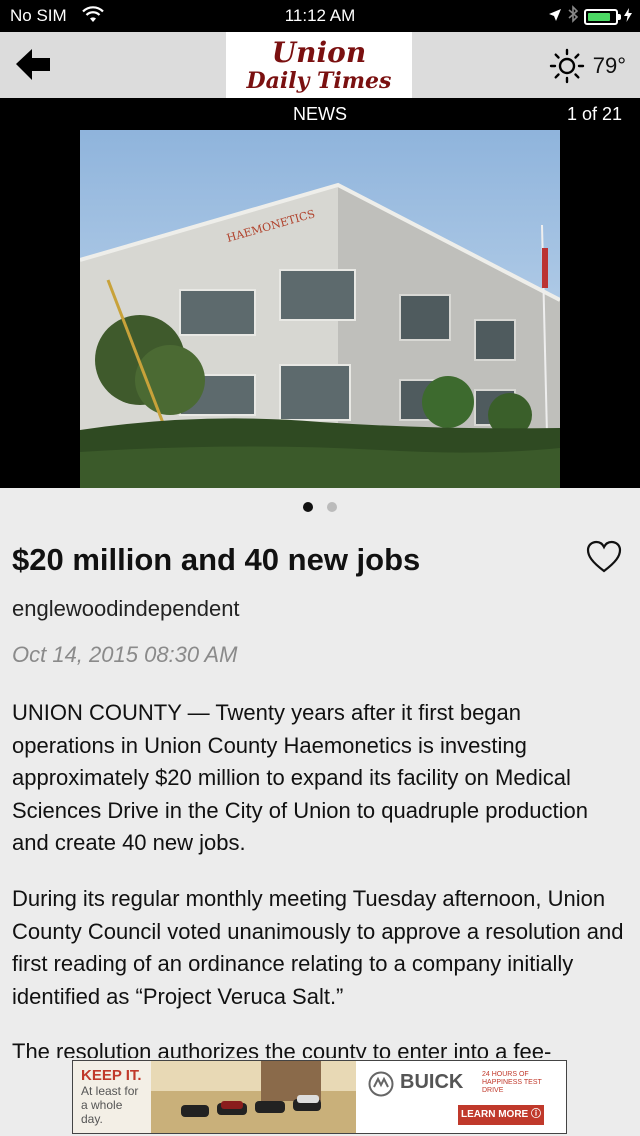 The height and width of the screenshot is (1136, 640). Describe the element at coordinates (110, 1091) in the screenshot. I see `ad-subline-1: At least for` at that location.